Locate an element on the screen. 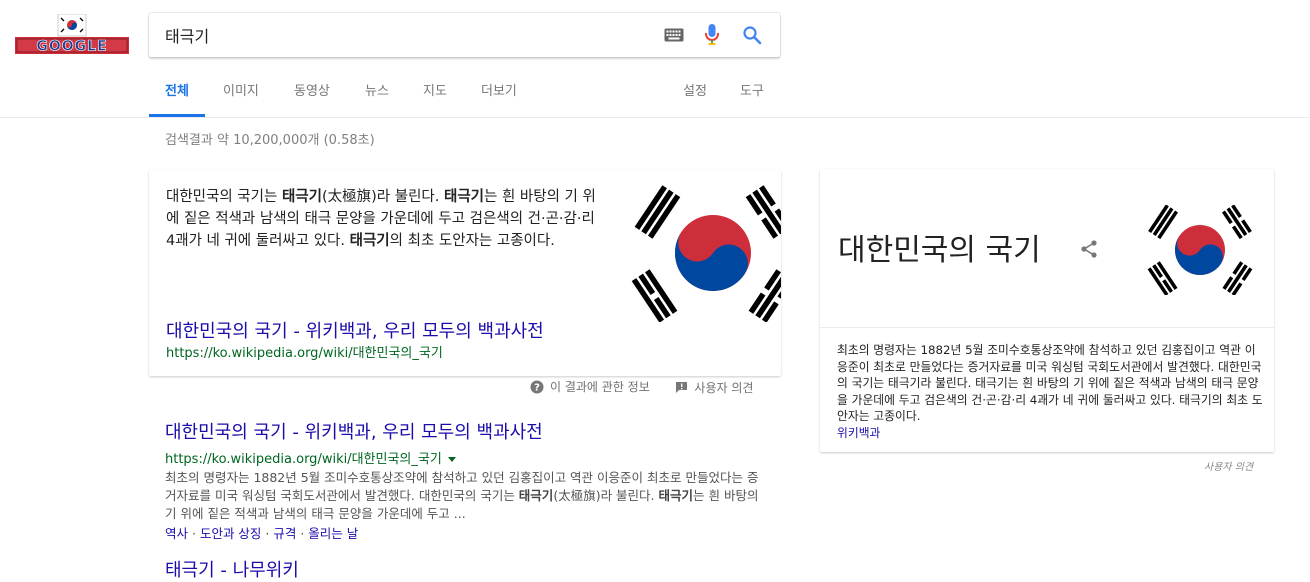 This screenshot has width=1310, height=582. knowledge-panel-feedback-link: 사용자 의견 is located at coordinates (1228, 465).